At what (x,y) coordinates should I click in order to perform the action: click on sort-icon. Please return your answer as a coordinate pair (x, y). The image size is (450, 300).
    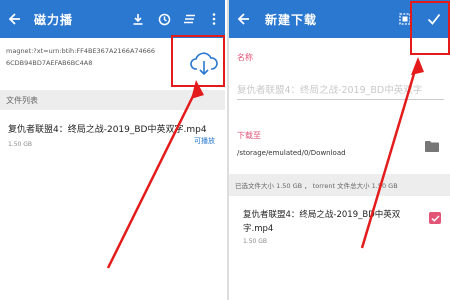
    Looking at the image, I should click on (190, 19).